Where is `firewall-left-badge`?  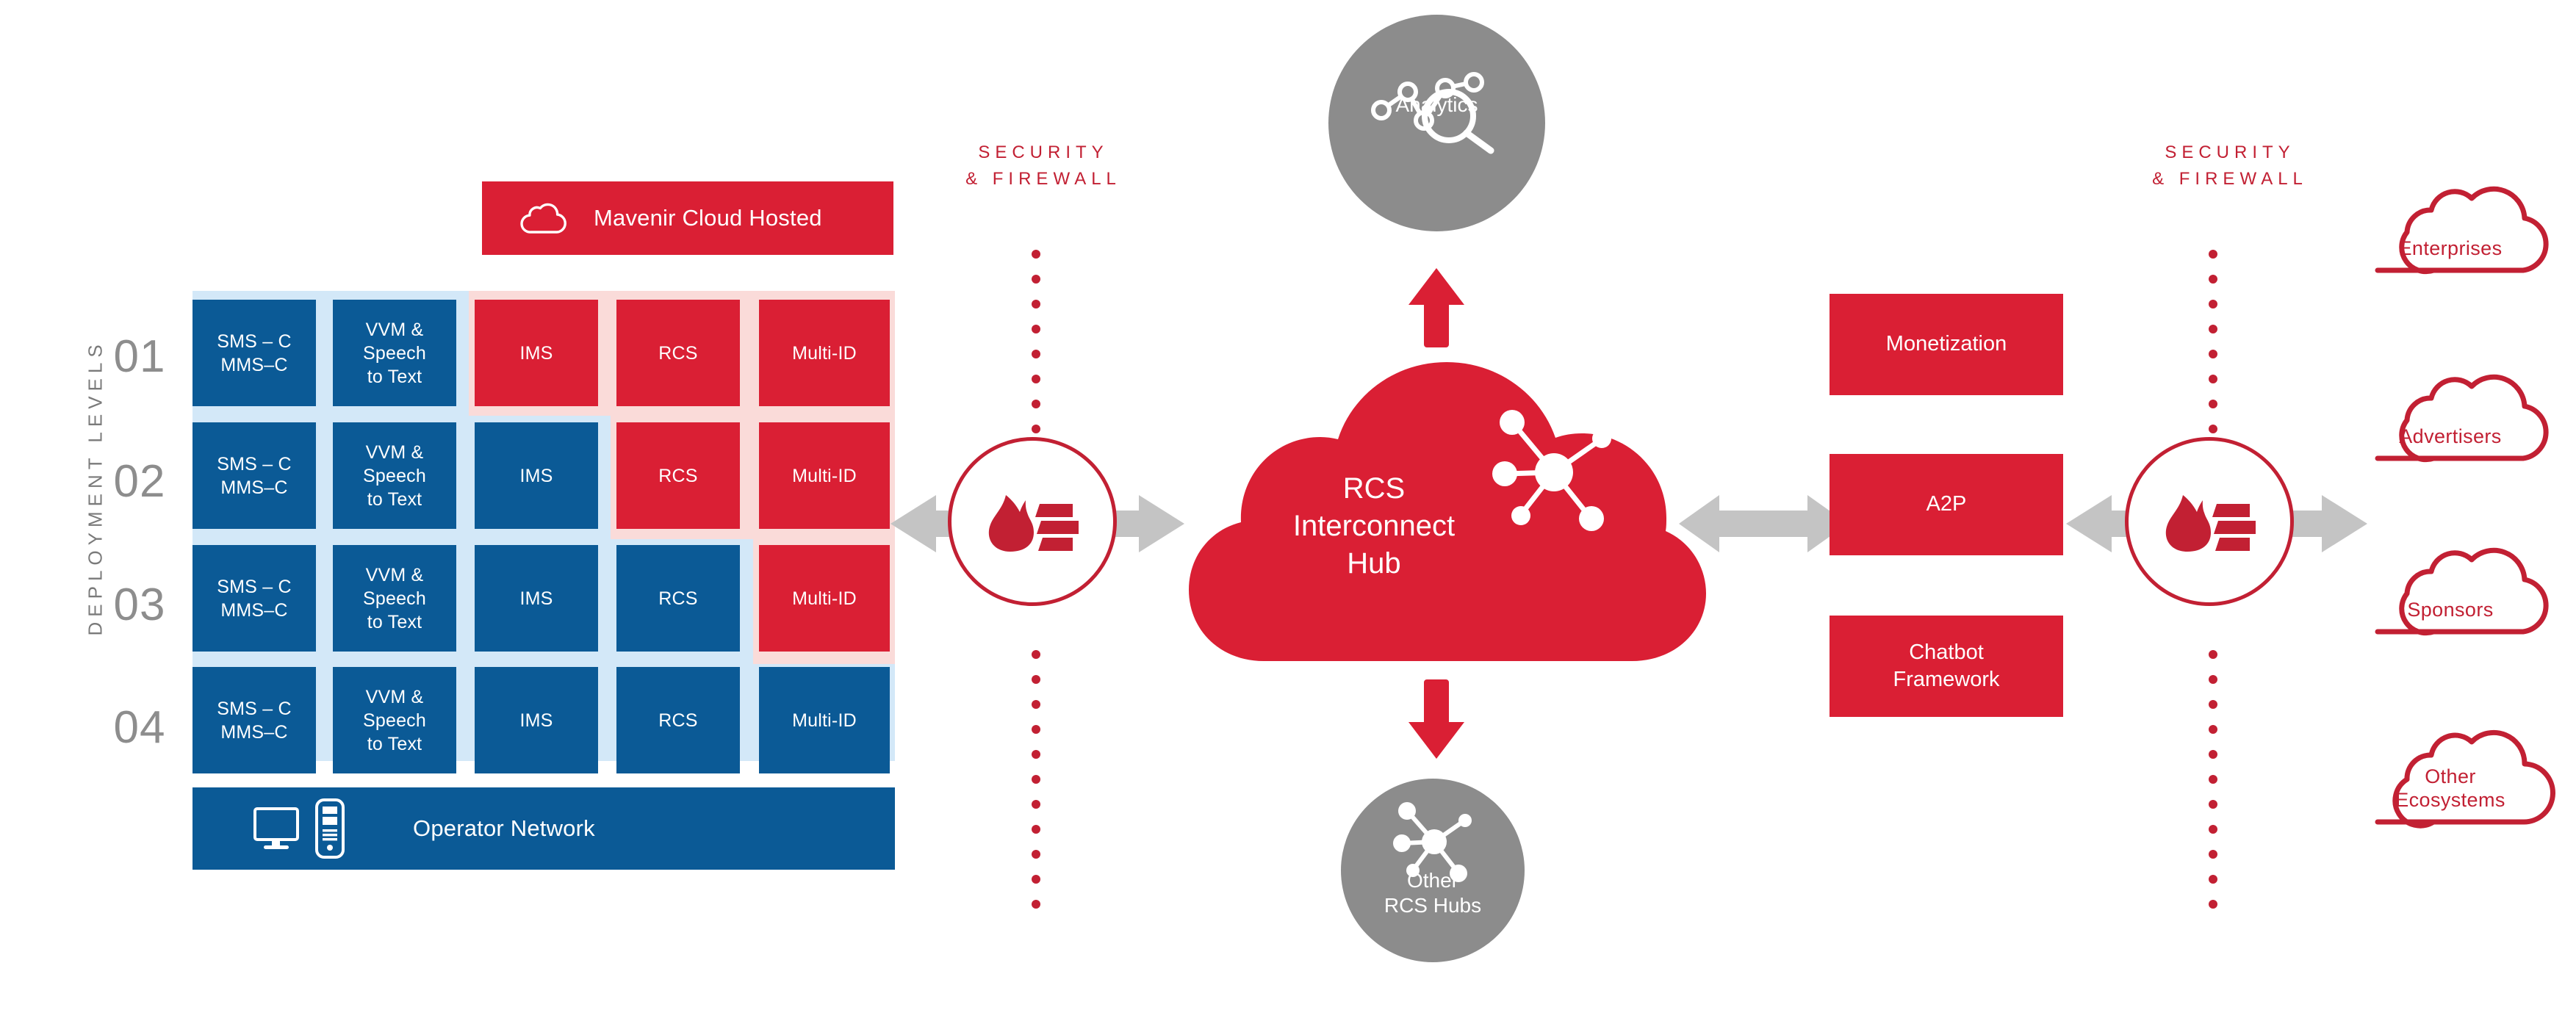
firewall-left-badge is located at coordinates (1032, 521).